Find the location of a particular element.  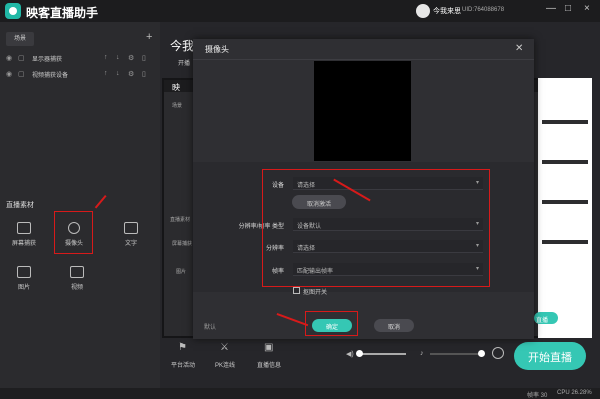

nested-title: 映 is located at coordinates (176, 87).